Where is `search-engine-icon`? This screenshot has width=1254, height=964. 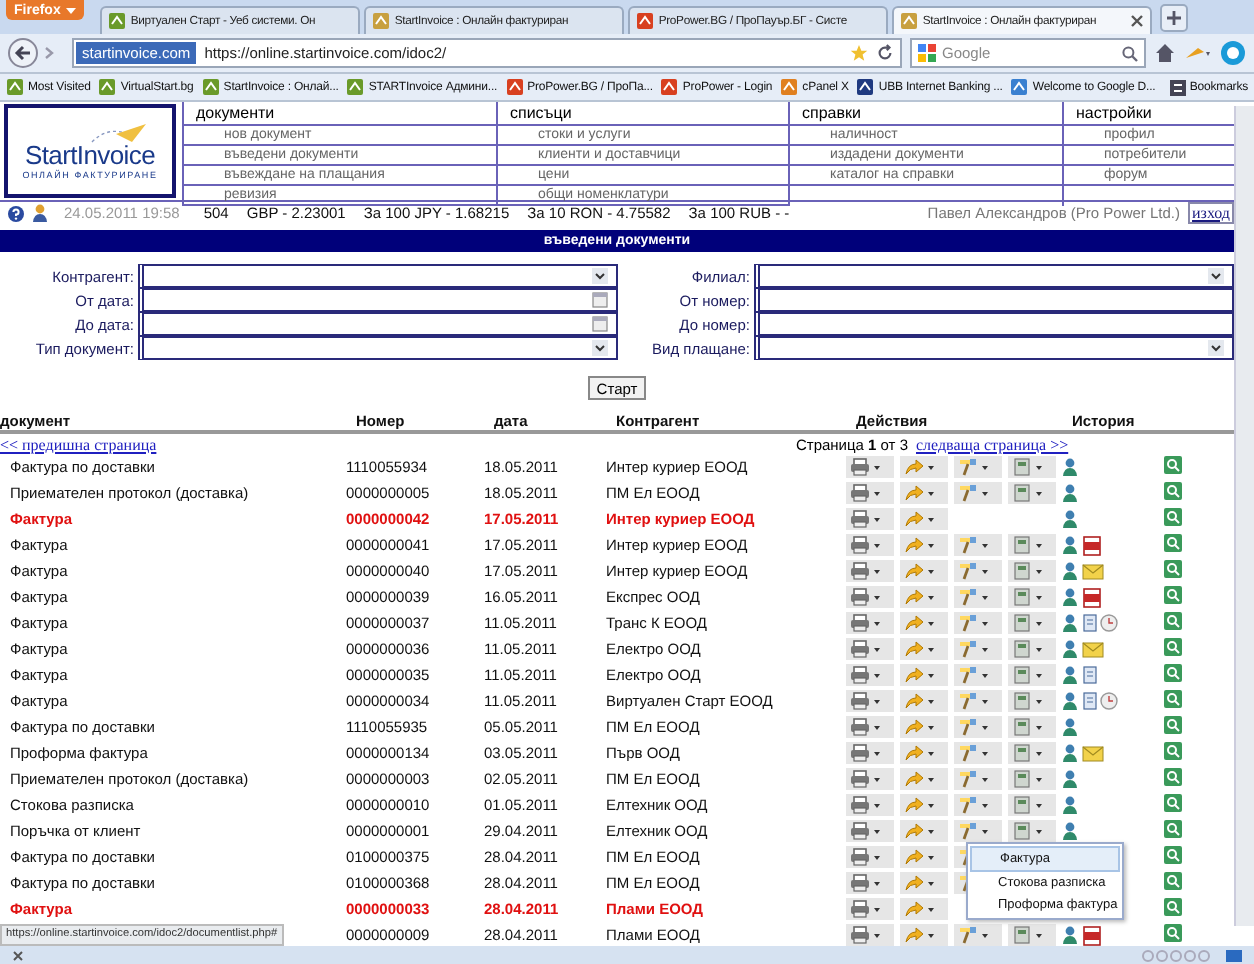
search-engine-icon is located at coordinates (927, 53).